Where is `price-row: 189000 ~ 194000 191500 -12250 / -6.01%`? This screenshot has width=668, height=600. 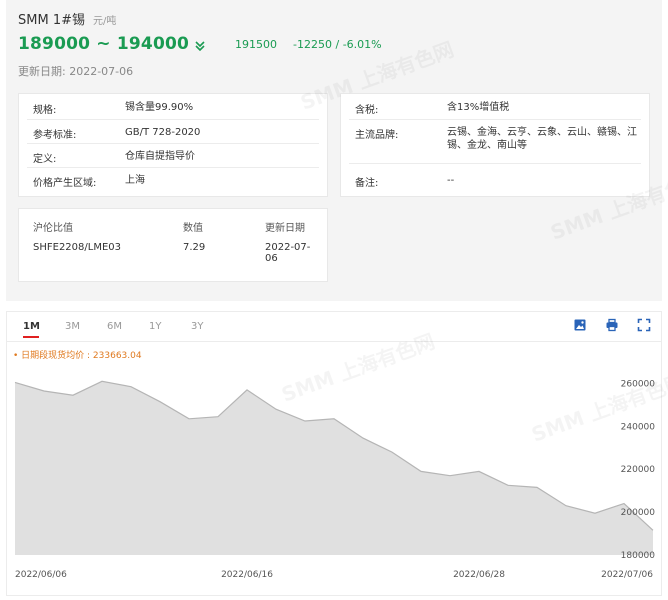 price-row: 189000 ~ 194000 191500 -12250 / -6.01% is located at coordinates (200, 44).